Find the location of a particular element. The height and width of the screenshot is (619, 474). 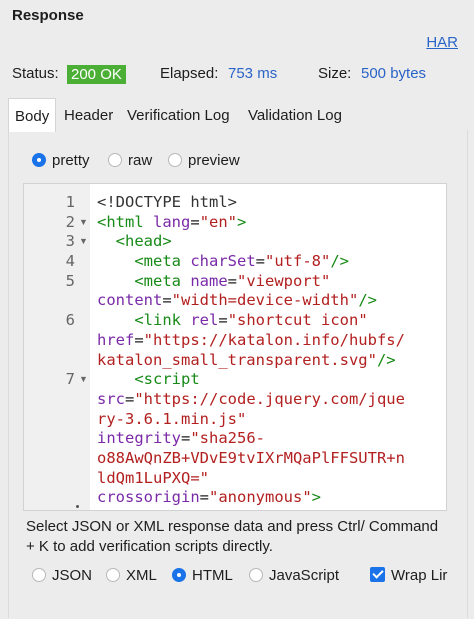

code-line: crossorigin="anonymous"> is located at coordinates (209, 497).